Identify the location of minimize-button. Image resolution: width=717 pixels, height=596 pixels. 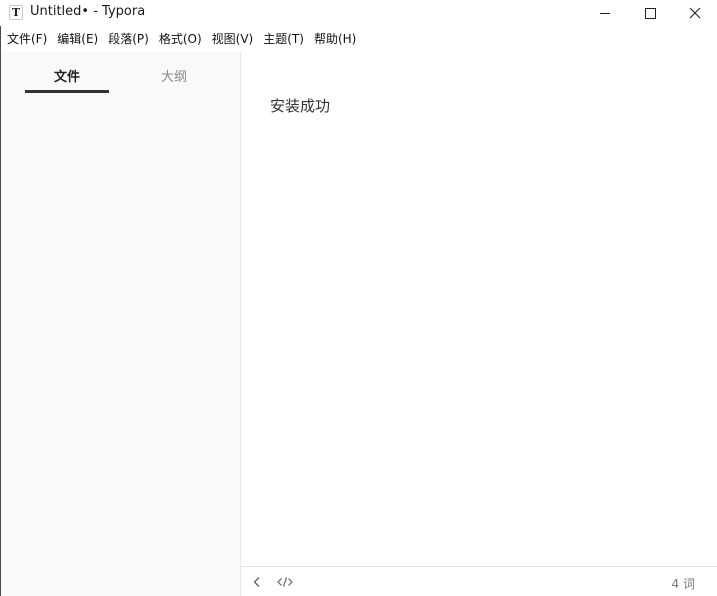
(605, 13).